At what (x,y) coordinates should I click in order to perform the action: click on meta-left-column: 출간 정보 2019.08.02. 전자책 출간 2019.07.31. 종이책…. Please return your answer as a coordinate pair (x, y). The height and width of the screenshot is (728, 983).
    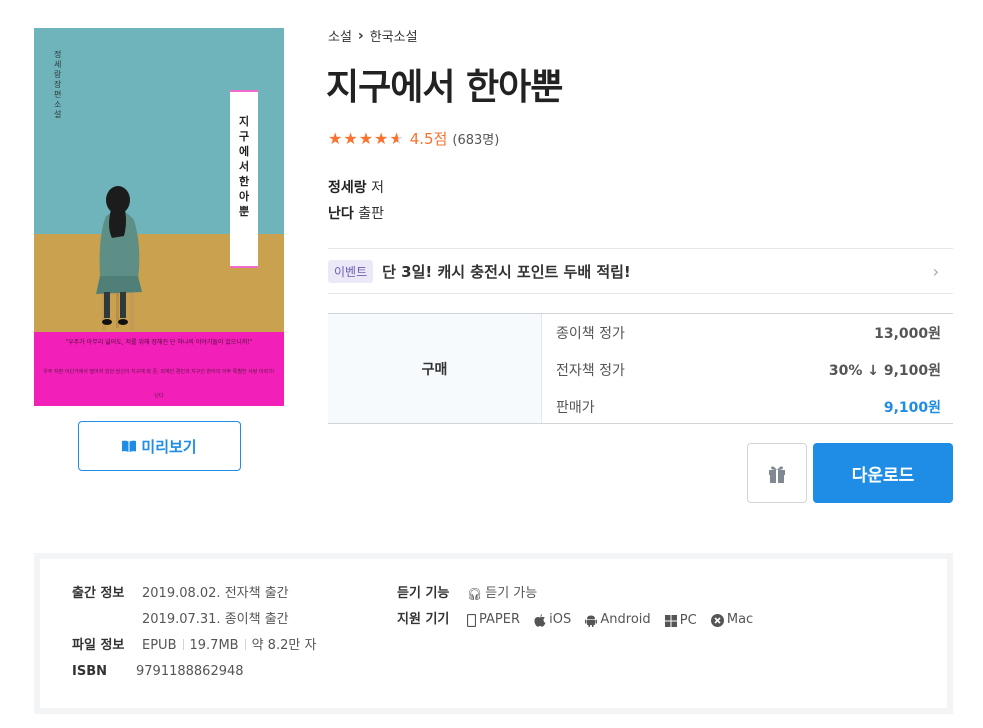
    Looking at the image, I should click on (194, 633).